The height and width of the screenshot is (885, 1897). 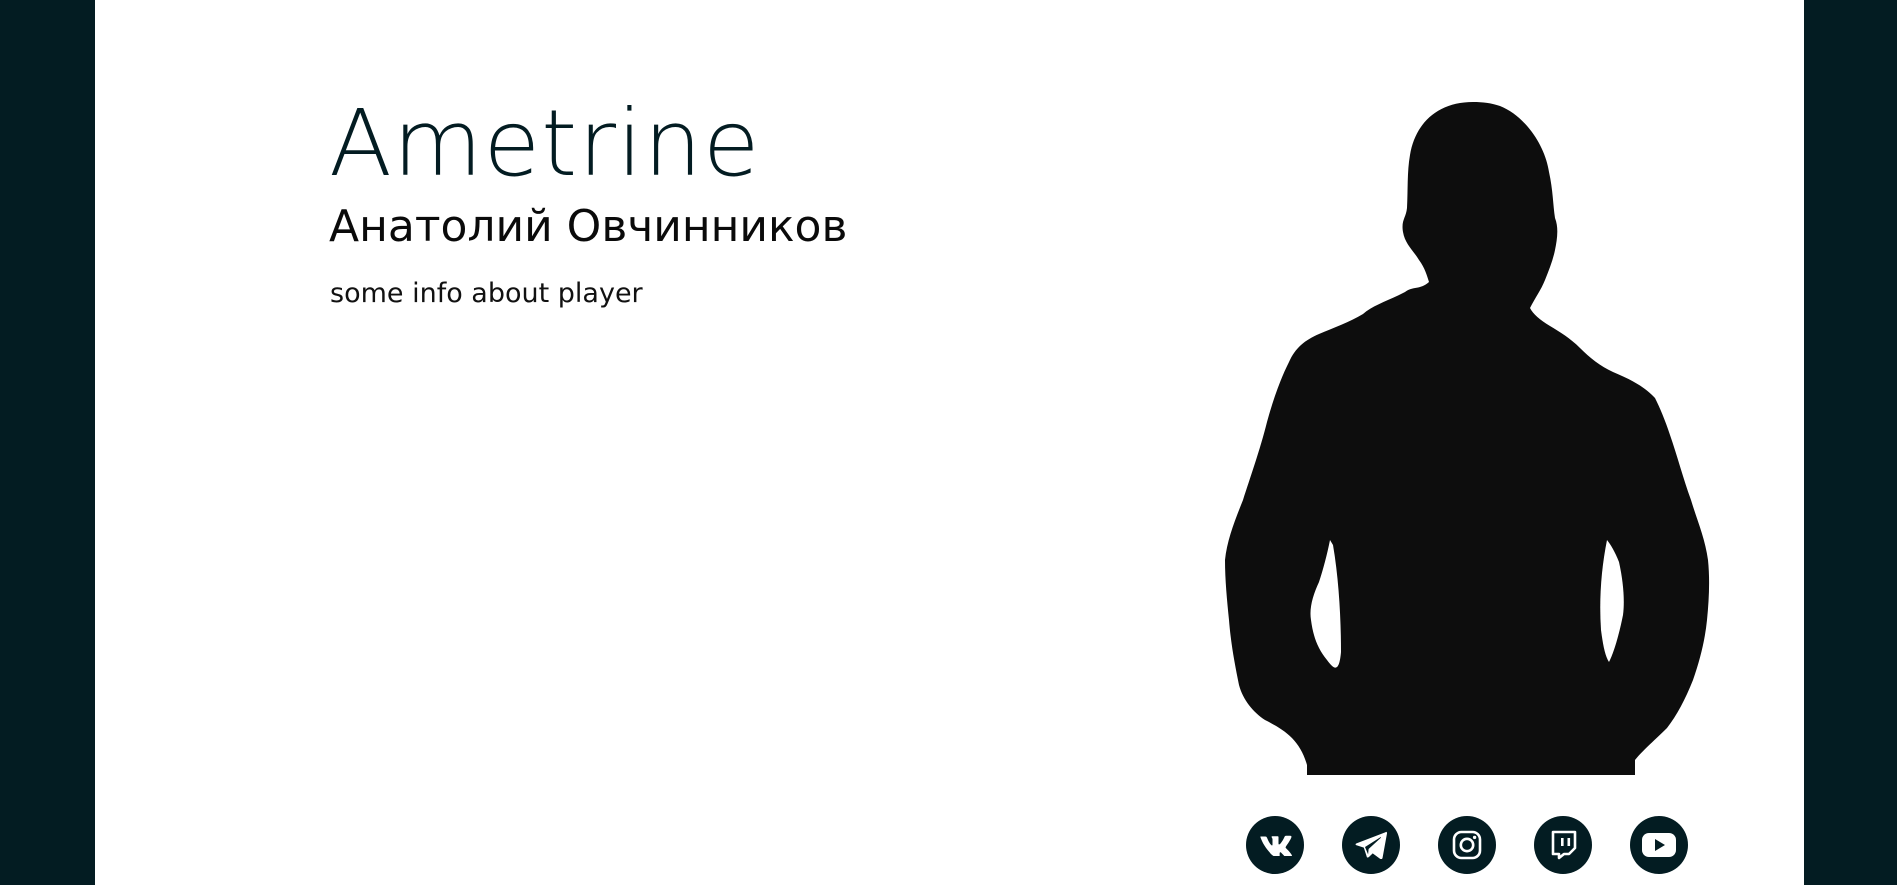 What do you see at coordinates (588, 226) in the screenshot?
I see `player-real-name: Анатолий Овчинников` at bounding box center [588, 226].